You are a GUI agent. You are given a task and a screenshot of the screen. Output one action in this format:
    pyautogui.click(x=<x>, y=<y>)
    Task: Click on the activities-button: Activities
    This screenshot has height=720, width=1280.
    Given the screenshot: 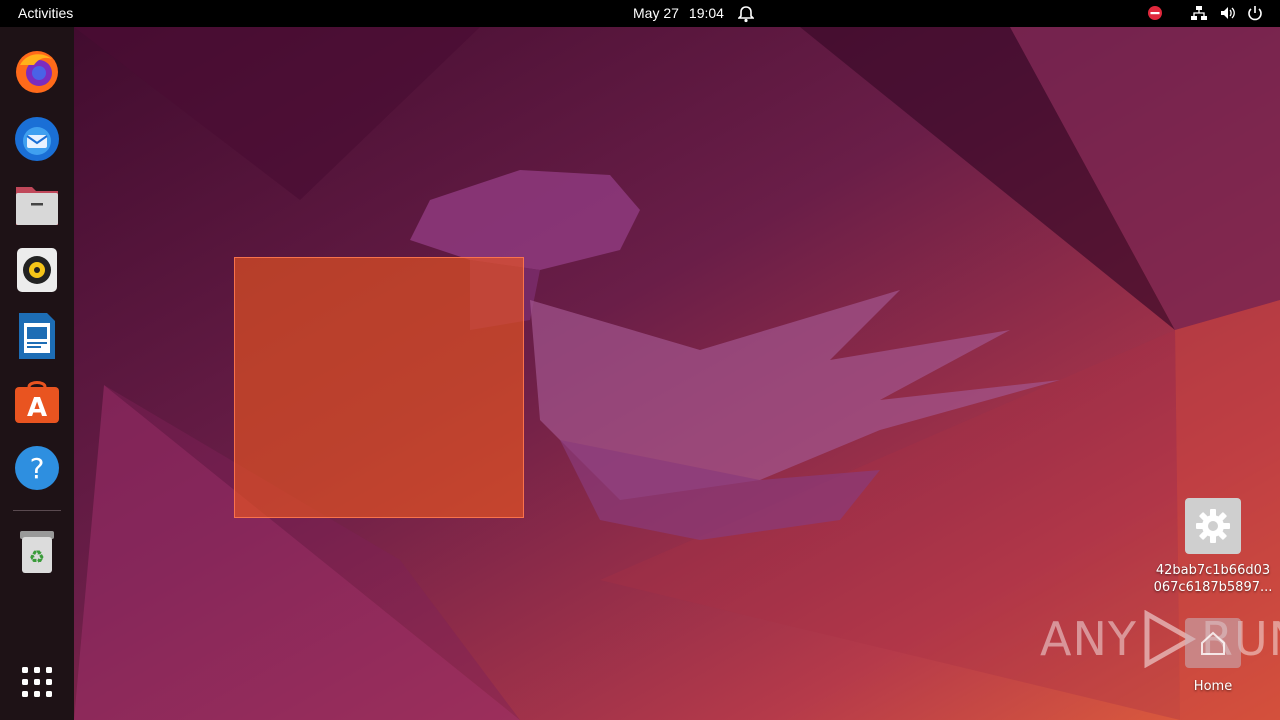 What is the action you would take?
    pyautogui.click(x=45, y=13)
    